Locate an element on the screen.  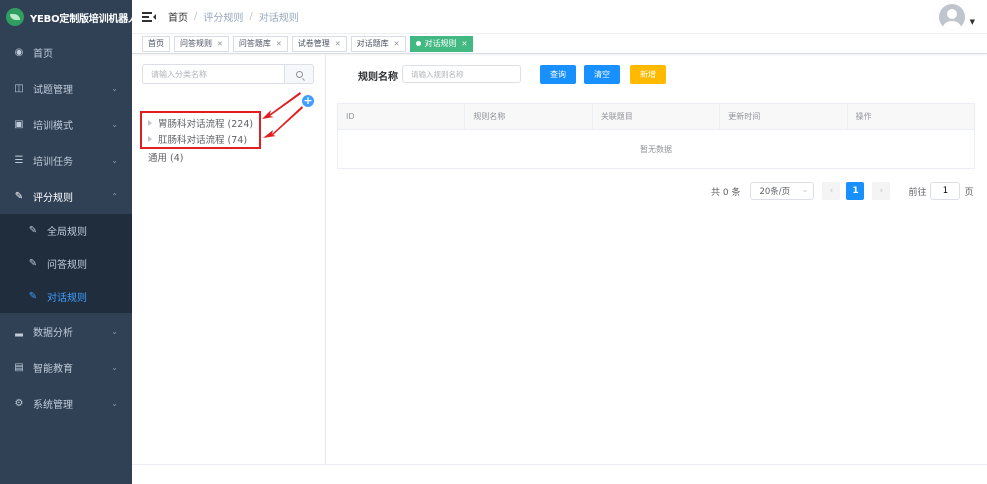
sidebar-item-label: 培训模式 is located at coordinates (53, 126).